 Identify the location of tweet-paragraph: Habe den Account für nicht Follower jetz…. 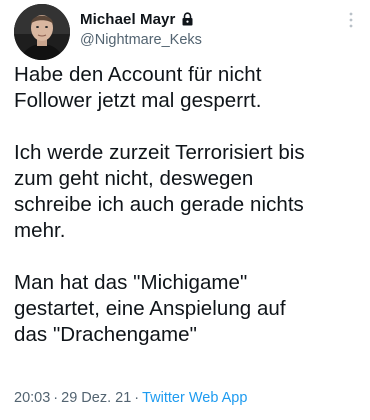
(138, 87).